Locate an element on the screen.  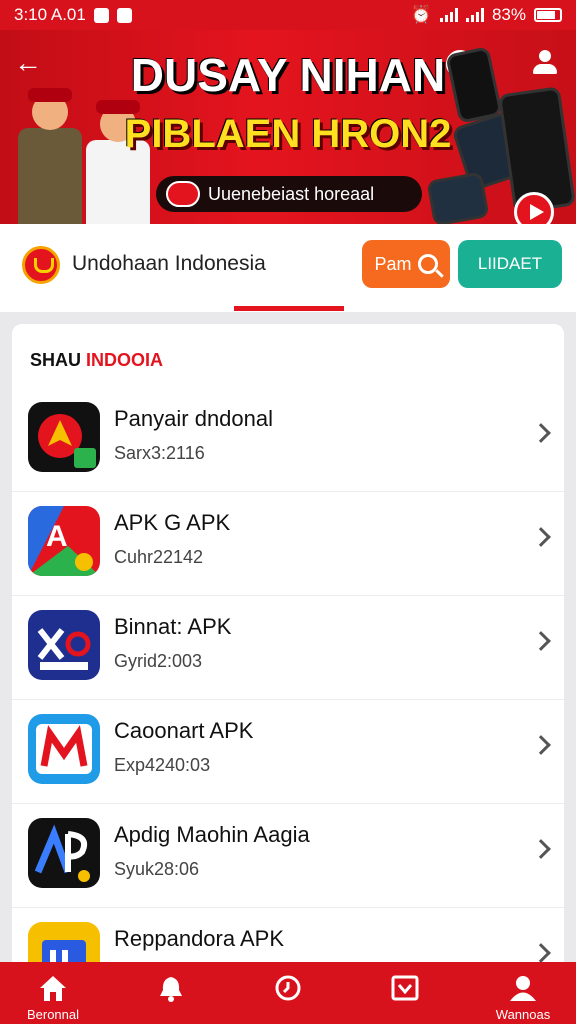
phone-illustration is located at coordinates (458, 197).